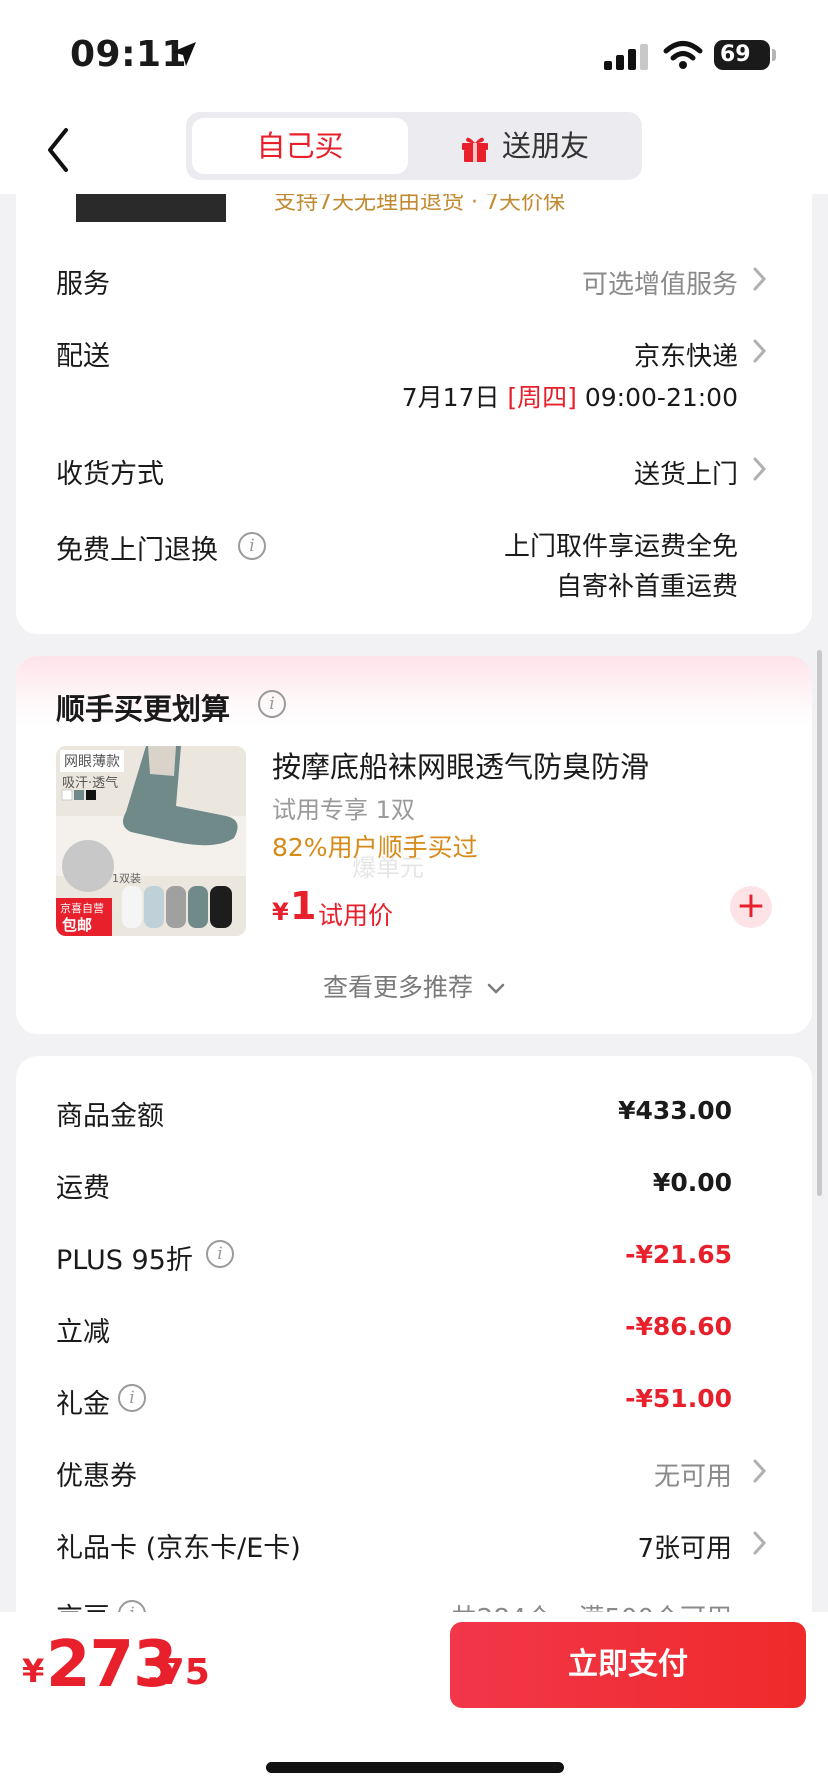 The width and height of the screenshot is (828, 1792). What do you see at coordinates (693, 1474) in the screenshot?
I see `coupon-value: 无可用` at bounding box center [693, 1474].